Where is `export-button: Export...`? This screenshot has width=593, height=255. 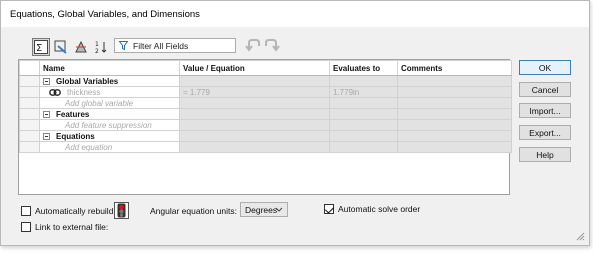
export-button: Export... is located at coordinates (545, 132).